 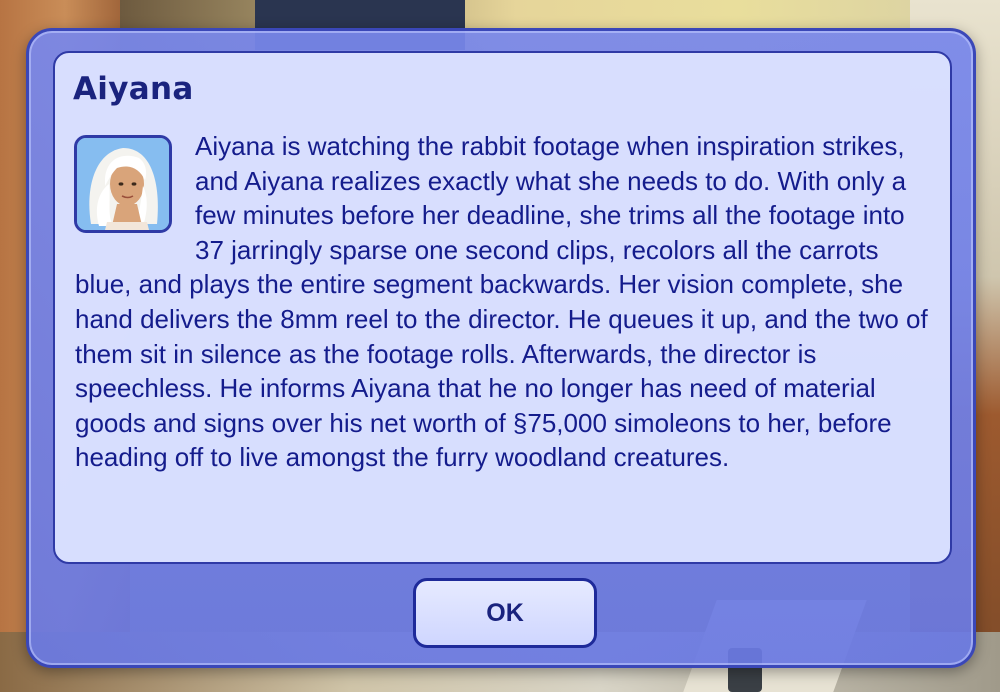 What do you see at coordinates (133, 89) in the screenshot?
I see `dialog-title: Aiyana` at bounding box center [133, 89].